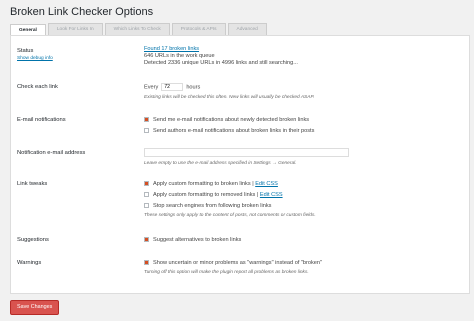  I want to click on tab-look-for-links-in: Look For Links In, so click(75, 29).